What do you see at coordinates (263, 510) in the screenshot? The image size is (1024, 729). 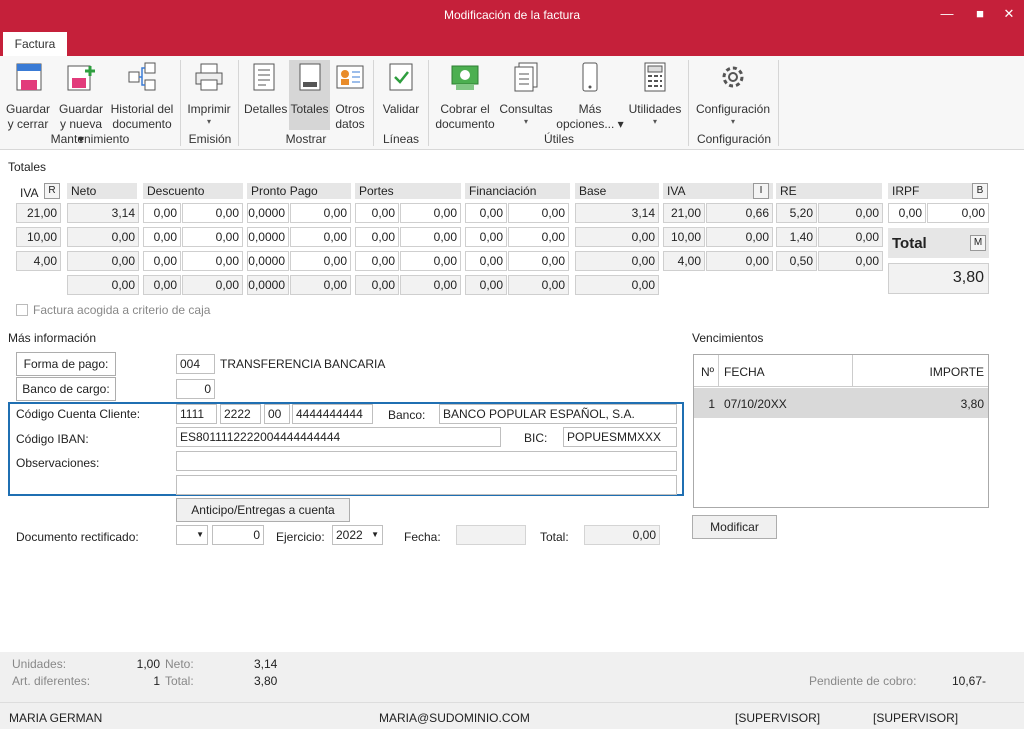 I see `anticipo-button: Anticipo/Entregas a cuenta` at bounding box center [263, 510].